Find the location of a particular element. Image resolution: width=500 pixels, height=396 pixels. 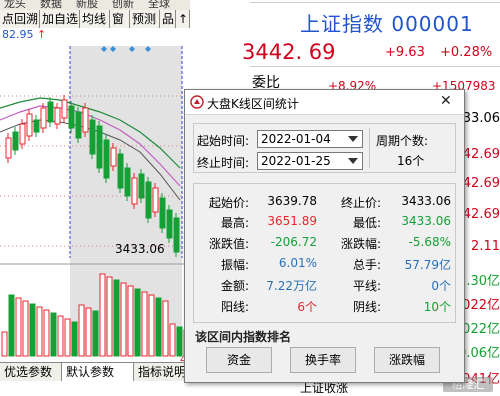

index-change-pct: +0.28% is located at coordinates (466, 52).